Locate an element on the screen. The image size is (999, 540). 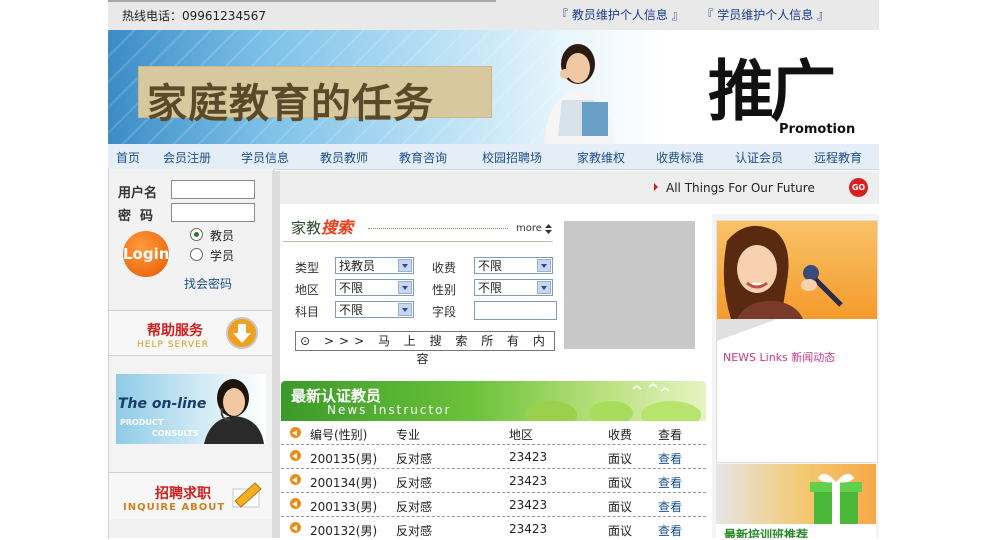
recruit-title: 招聘求职 is located at coordinates (183, 494).